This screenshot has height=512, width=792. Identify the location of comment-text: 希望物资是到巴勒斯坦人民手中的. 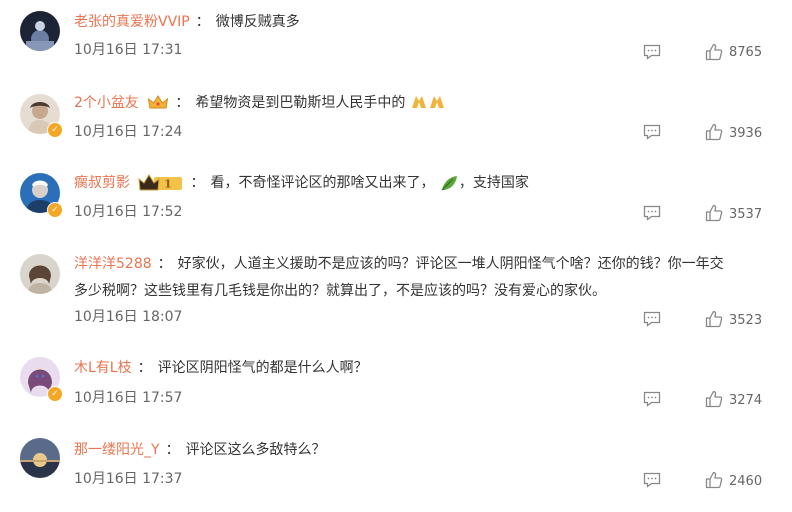
(300, 103).